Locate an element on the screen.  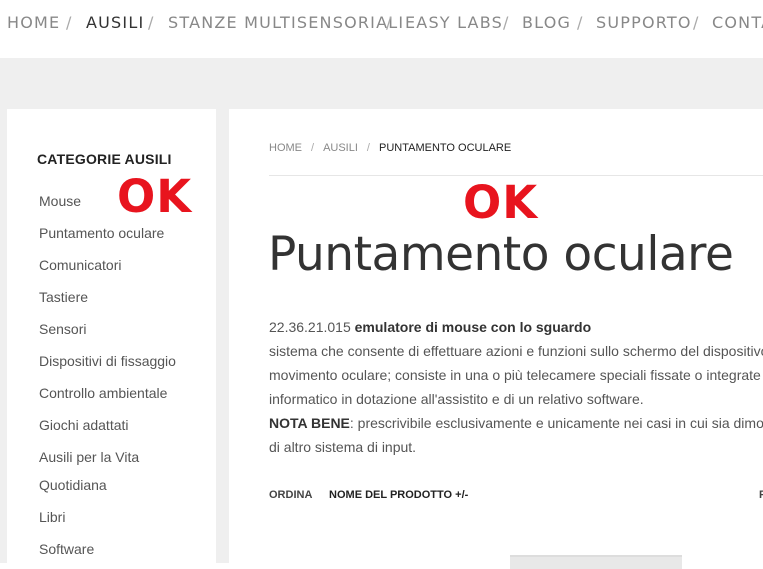
ok-annotation-sidebar: OK is located at coordinates (155, 196).